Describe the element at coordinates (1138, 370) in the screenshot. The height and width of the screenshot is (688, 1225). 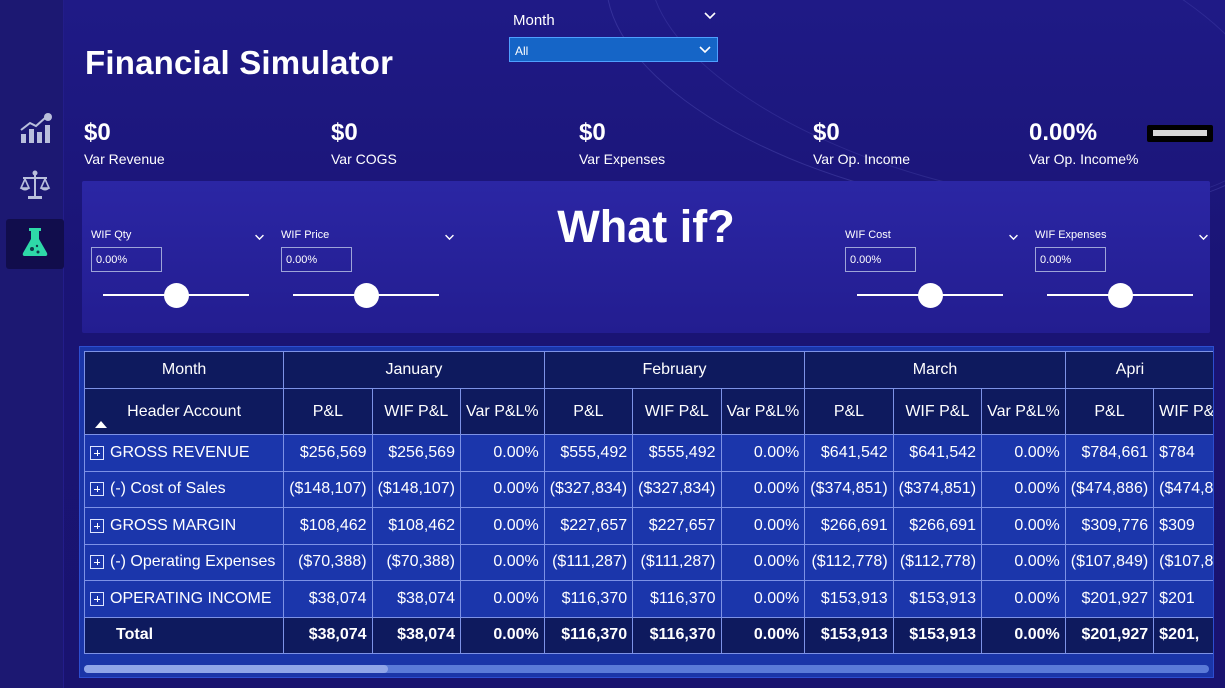
I see `month-header-april: Apri` at that location.